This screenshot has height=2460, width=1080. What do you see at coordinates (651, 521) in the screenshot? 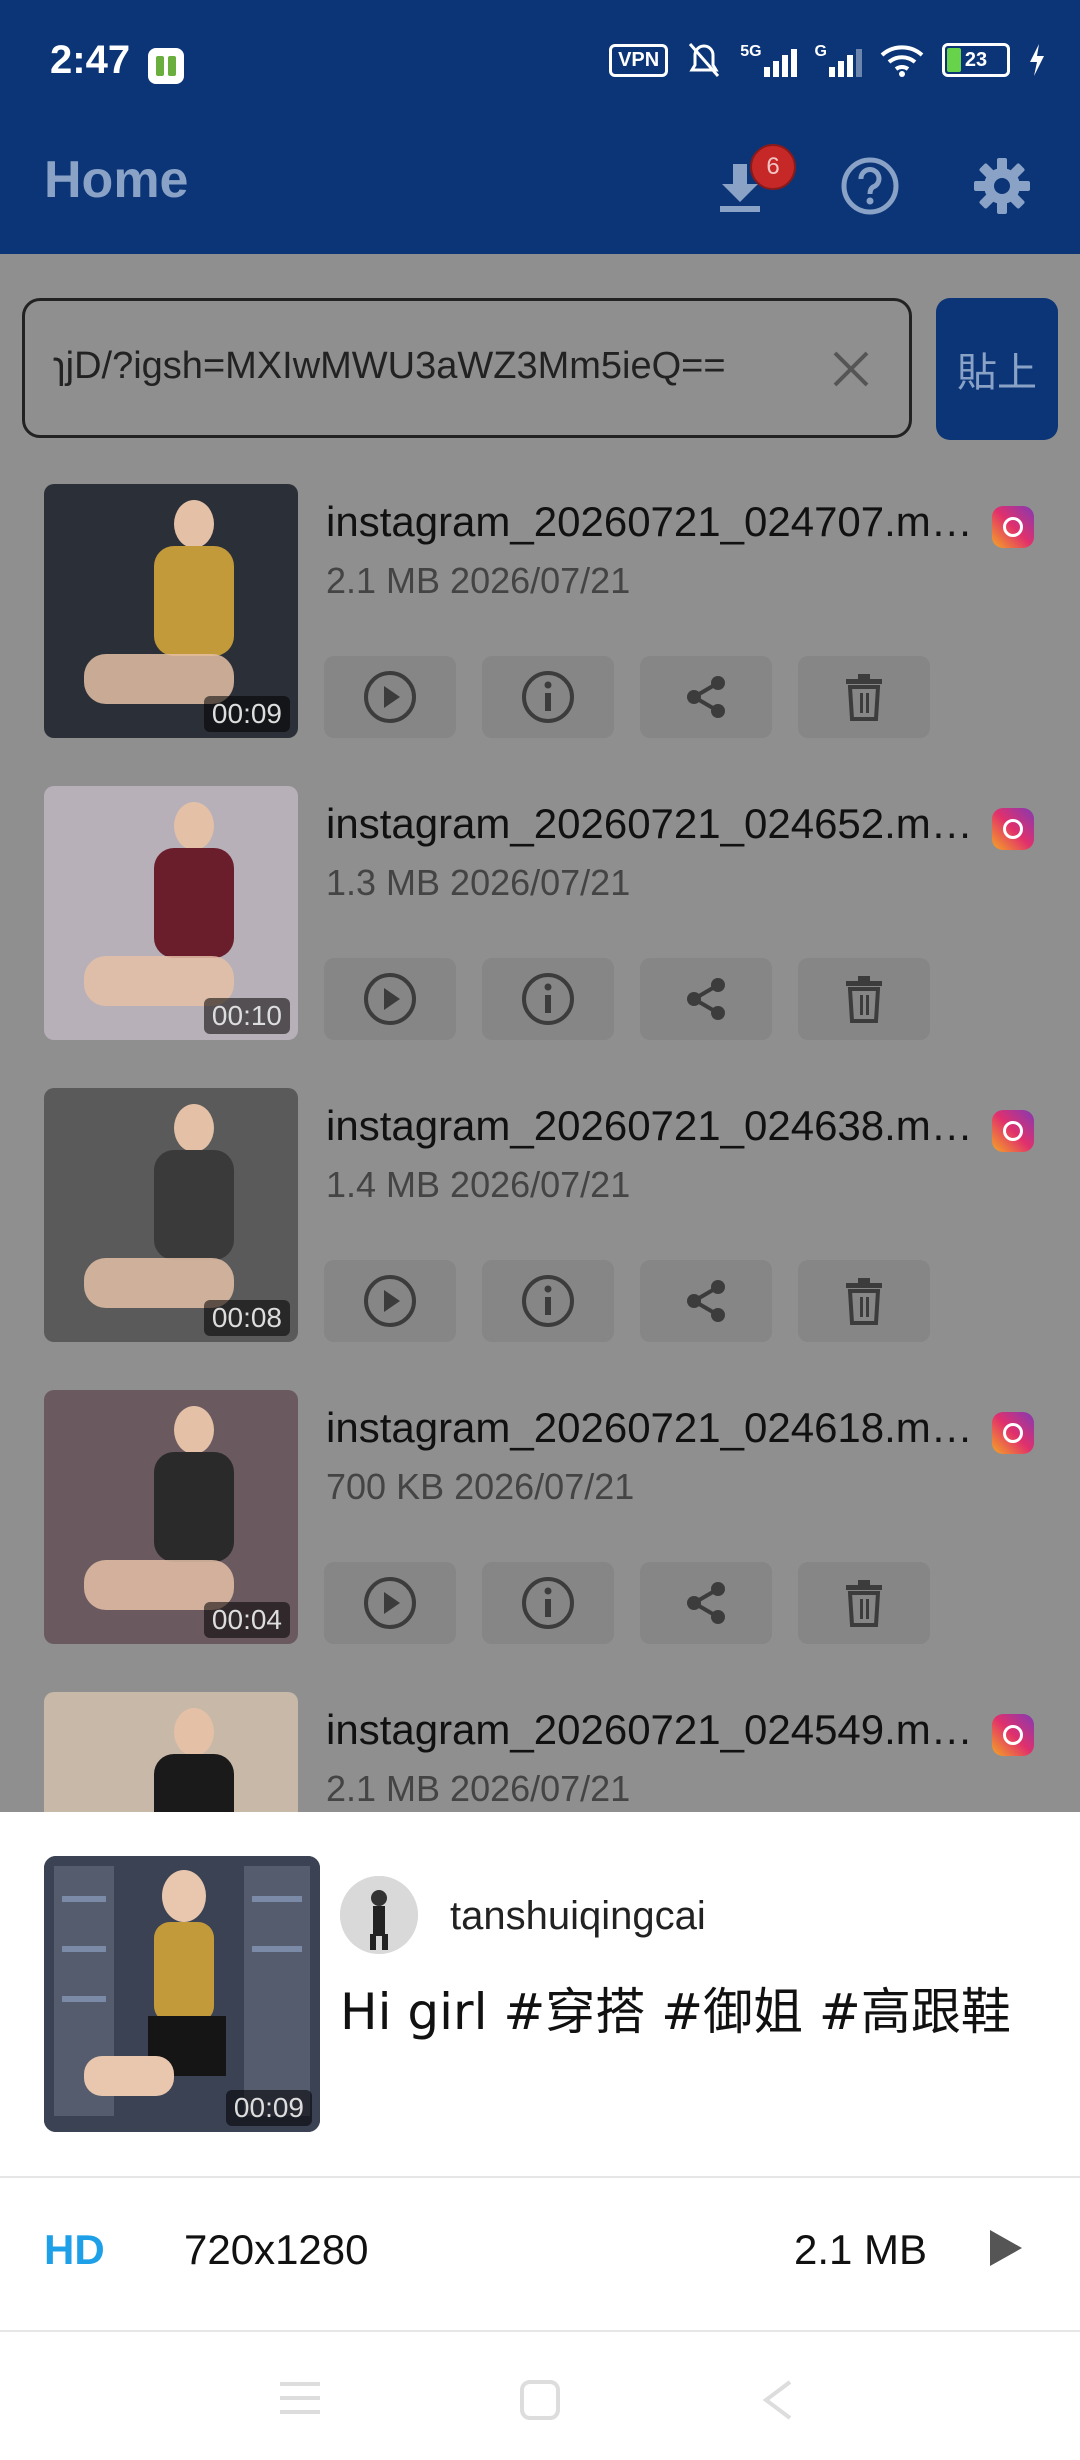
I see `file-name: instagram_20260721_024707.mp4` at bounding box center [651, 521].